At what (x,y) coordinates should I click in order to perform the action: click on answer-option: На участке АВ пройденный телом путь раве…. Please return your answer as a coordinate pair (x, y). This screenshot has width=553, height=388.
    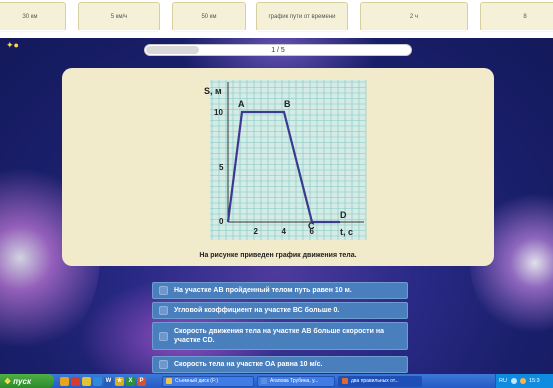
    Looking at the image, I should click on (280, 290).